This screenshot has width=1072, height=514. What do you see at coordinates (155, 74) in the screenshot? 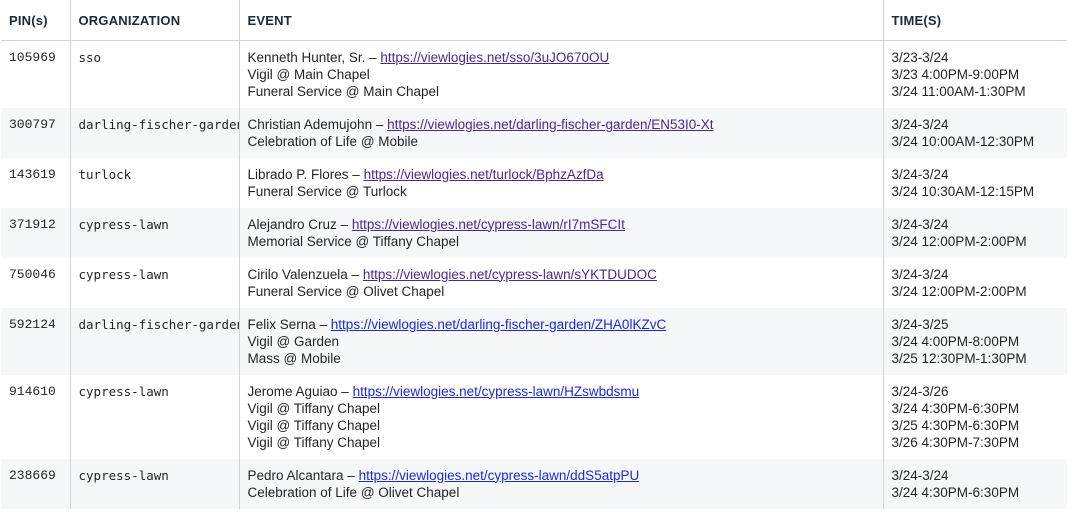
I see `organization-cell: sso` at bounding box center [155, 74].